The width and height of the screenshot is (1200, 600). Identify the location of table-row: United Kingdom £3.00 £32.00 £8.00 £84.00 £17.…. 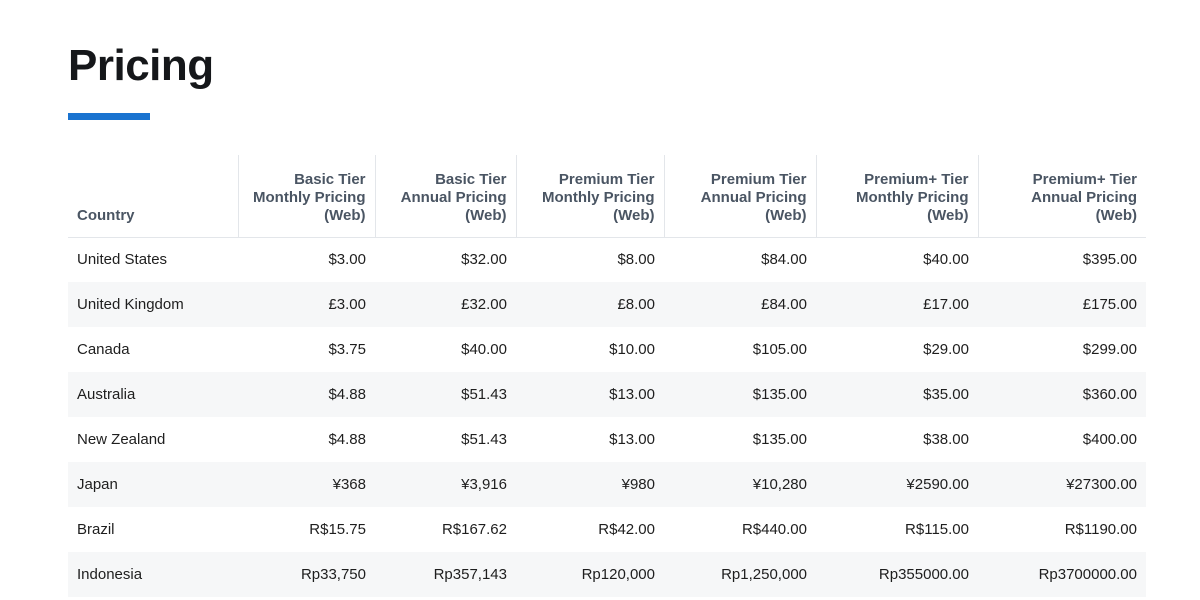
(607, 304).